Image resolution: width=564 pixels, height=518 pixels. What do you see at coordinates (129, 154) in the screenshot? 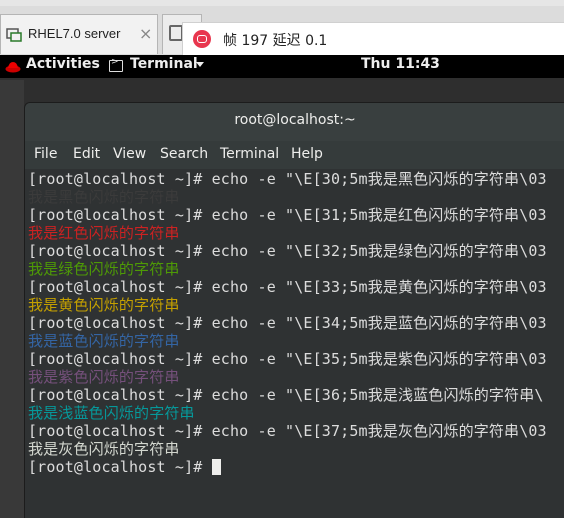
I see `menu-view: View` at bounding box center [129, 154].